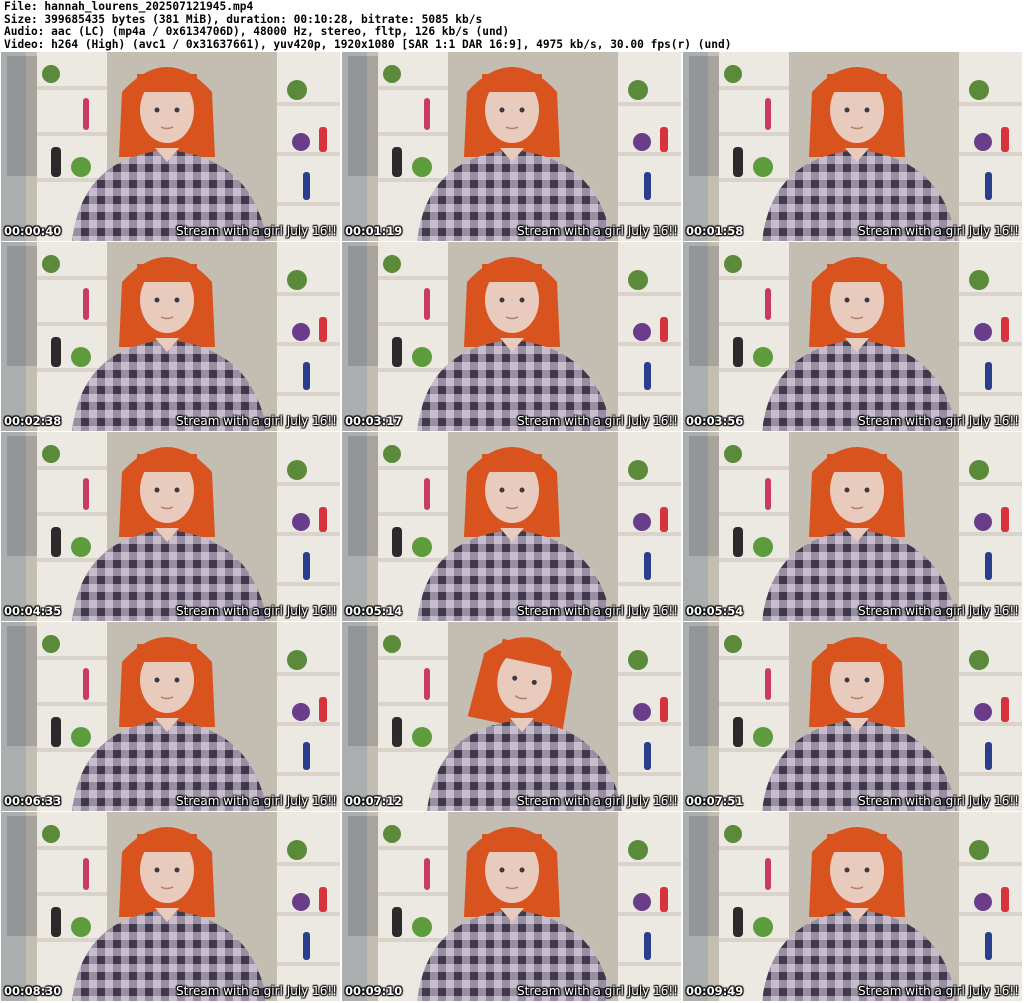  I want to click on frame-timestamp: 00:02:38, so click(33, 421).